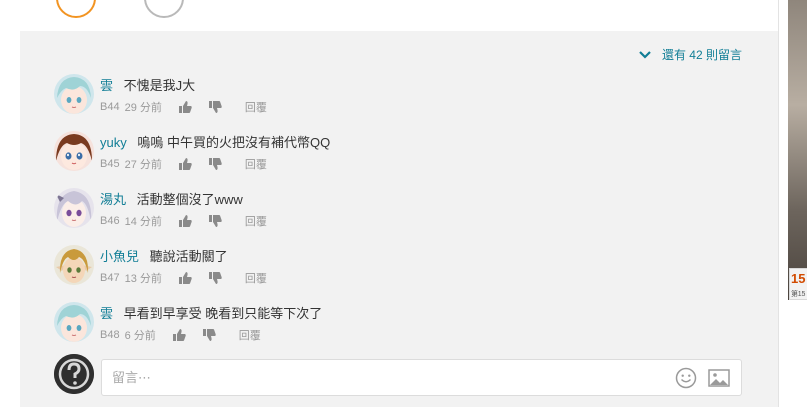  What do you see at coordinates (719, 378) in the screenshot?
I see `image-icon` at bounding box center [719, 378].